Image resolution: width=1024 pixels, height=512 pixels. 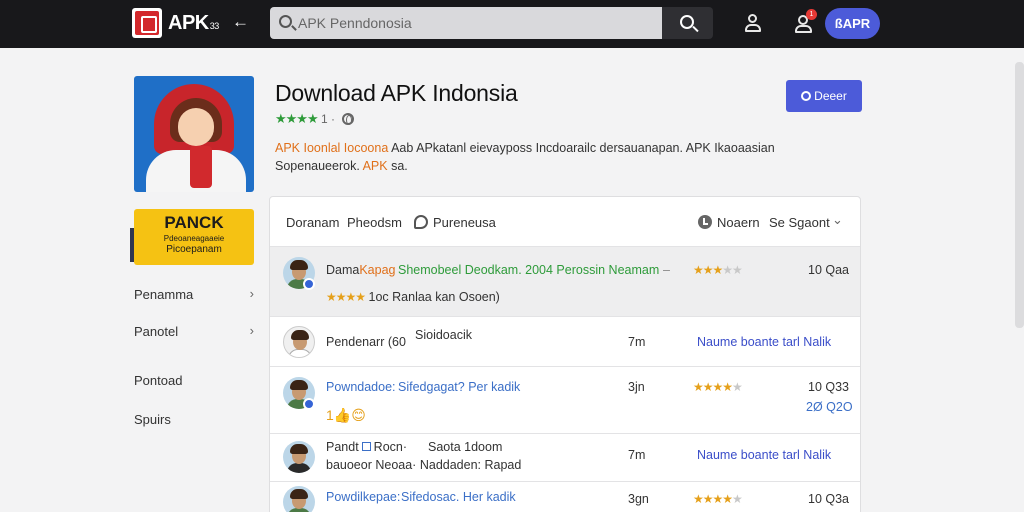 I want to click on download-button: Deeer, so click(x=824, y=96).